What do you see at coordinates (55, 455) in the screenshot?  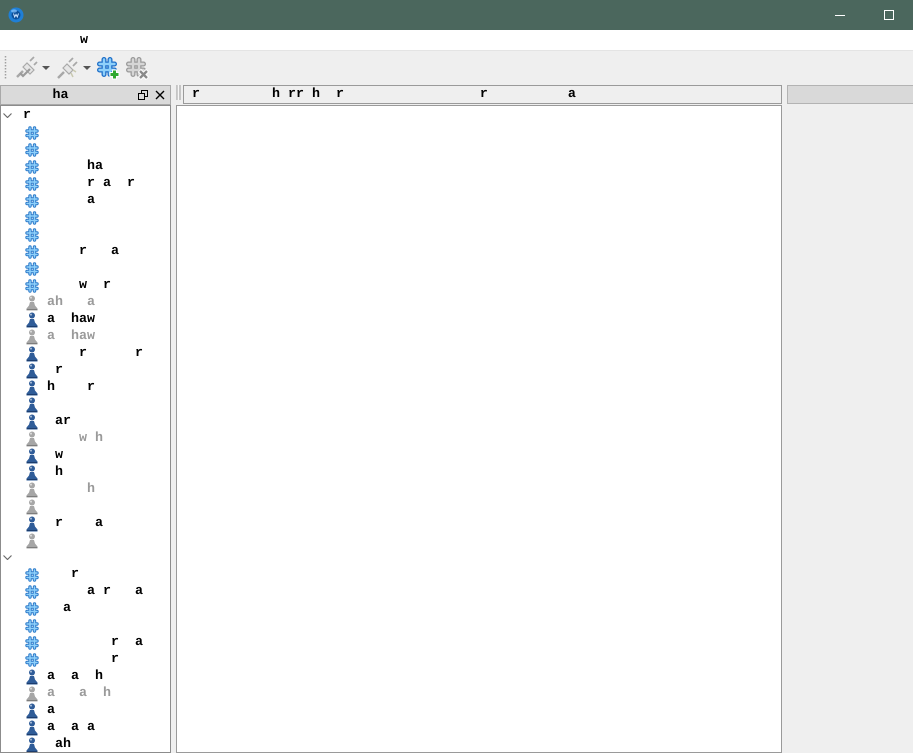 I see `user-name: w` at bounding box center [55, 455].